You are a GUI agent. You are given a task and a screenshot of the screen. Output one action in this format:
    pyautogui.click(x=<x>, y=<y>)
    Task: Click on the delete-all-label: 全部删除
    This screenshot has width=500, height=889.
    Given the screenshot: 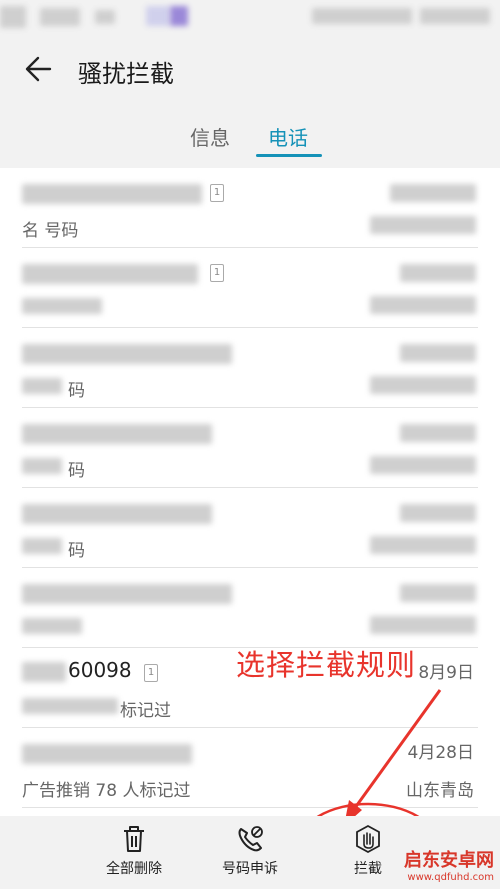 What is the action you would take?
    pyautogui.click(x=134, y=869)
    